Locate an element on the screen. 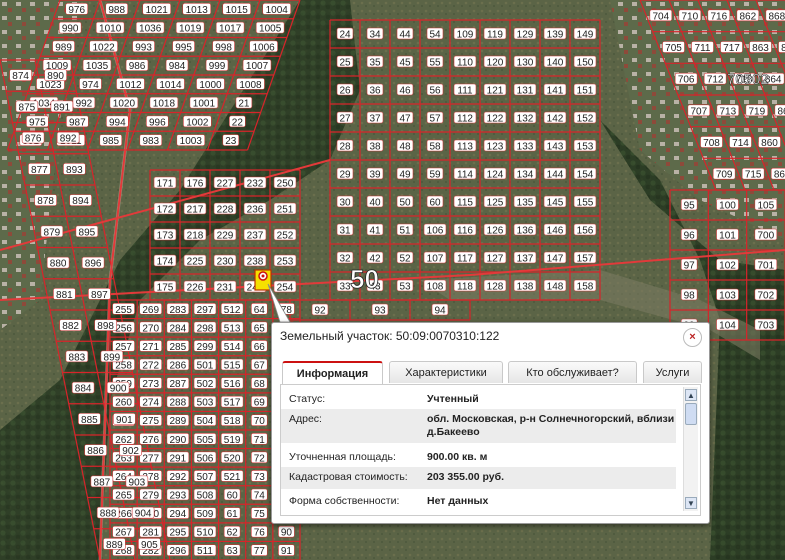 The height and width of the screenshot is (560, 785). parcel-label: 34 is located at coordinates (375, 34).